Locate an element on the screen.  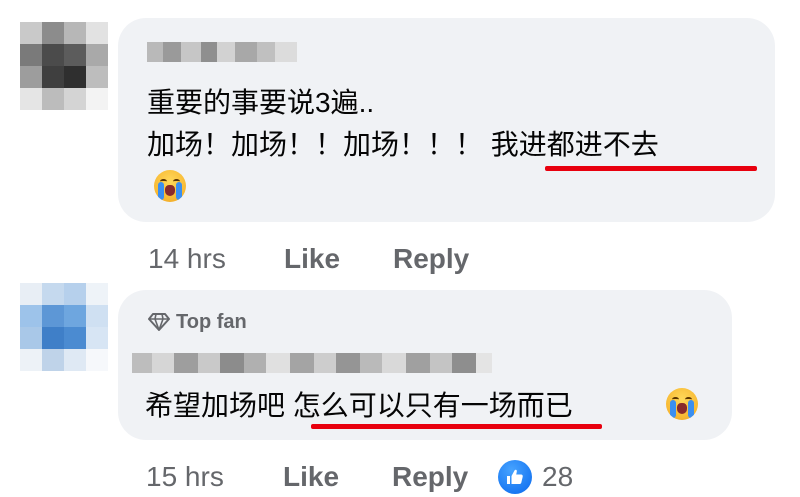
top-fan-label: Top fan is located at coordinates (211, 322).